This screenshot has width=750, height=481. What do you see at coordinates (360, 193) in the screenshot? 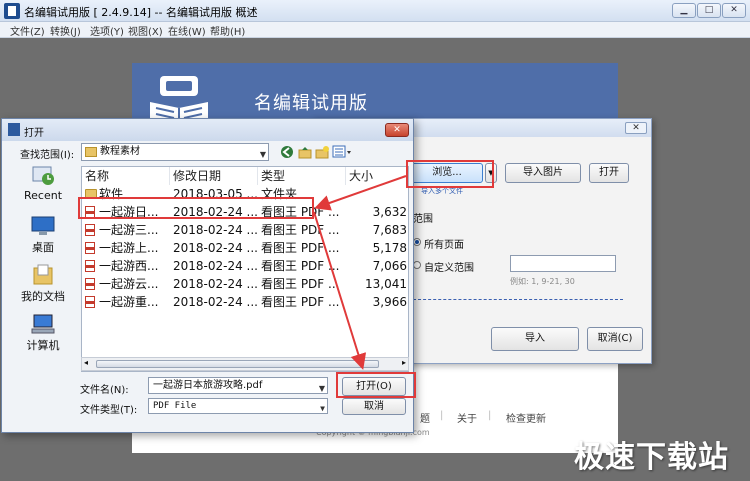
I see `arrow-to-file` at bounding box center [360, 193].